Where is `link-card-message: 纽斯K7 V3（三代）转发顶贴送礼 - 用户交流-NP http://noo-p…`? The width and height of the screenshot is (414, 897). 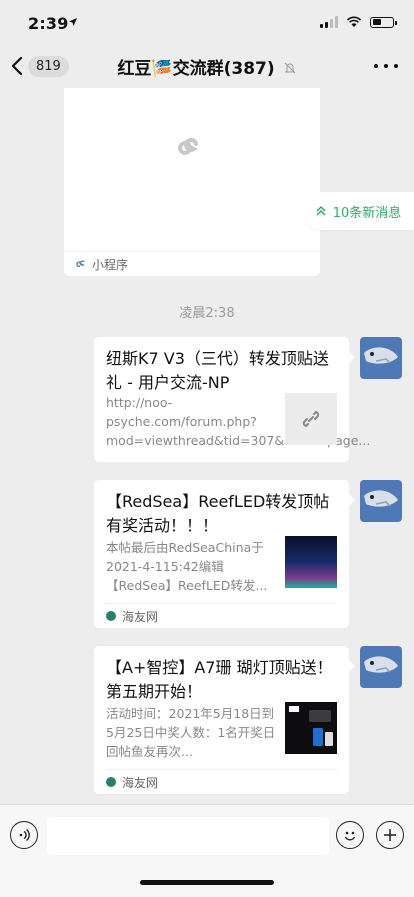 link-card-message: 纽斯K7 V3（三代）转发顶贴送礼 - 用户交流-NP http://noo-p… is located at coordinates (232, 399).